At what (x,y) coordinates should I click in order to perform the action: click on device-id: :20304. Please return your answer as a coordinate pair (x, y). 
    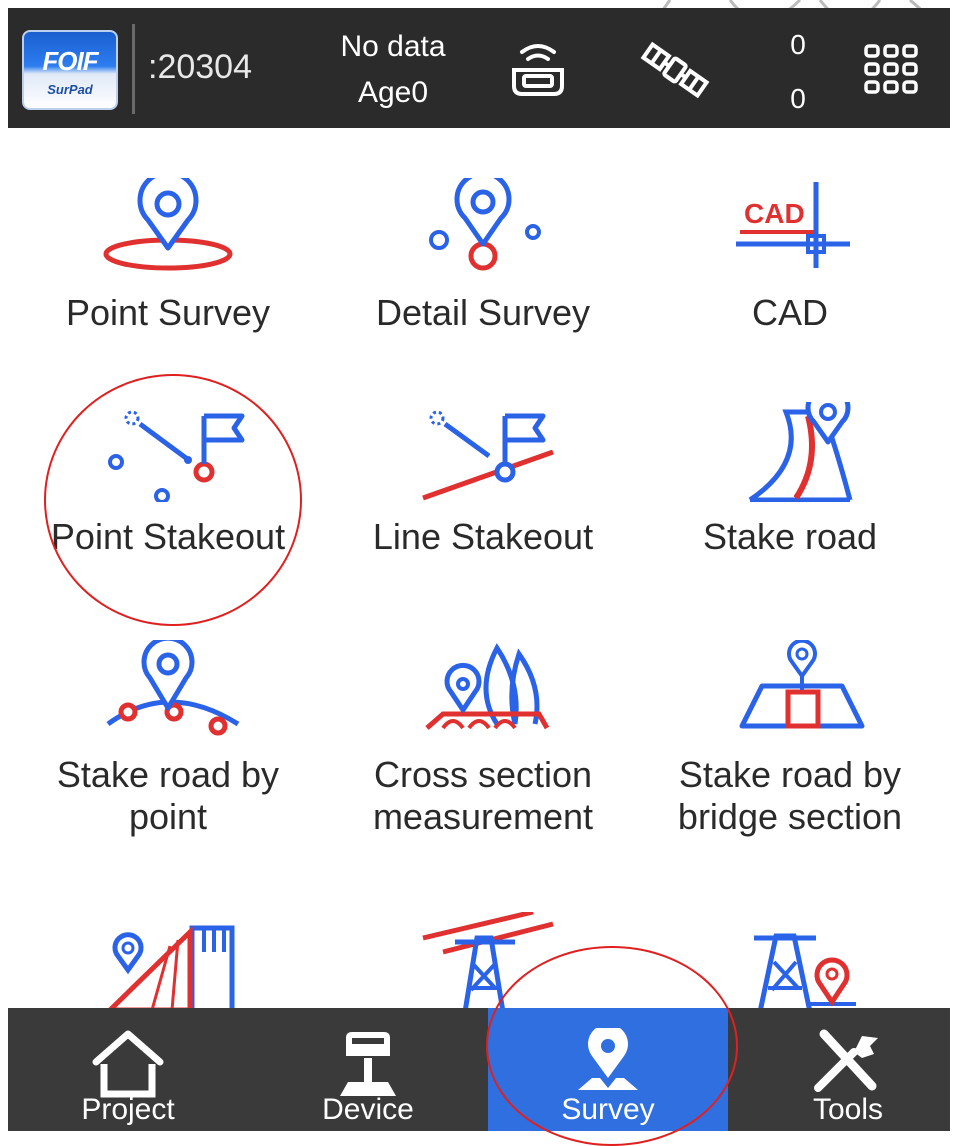
    Looking at the image, I should click on (200, 67).